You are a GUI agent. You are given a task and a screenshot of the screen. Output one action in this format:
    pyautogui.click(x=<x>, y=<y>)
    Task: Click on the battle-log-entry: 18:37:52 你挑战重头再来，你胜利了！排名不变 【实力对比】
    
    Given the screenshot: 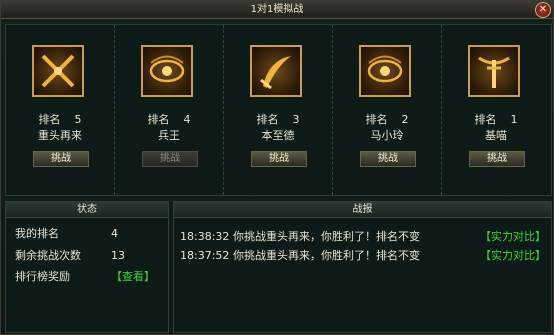 What is the action you would take?
    pyautogui.click(x=363, y=256)
    